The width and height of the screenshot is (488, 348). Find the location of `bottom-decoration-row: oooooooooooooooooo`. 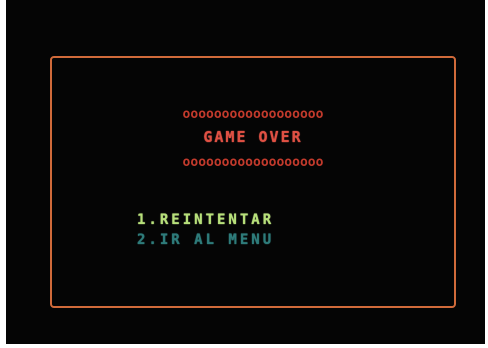

bottom-decoration-row: oooooooooooooooooo is located at coordinates (253, 162).